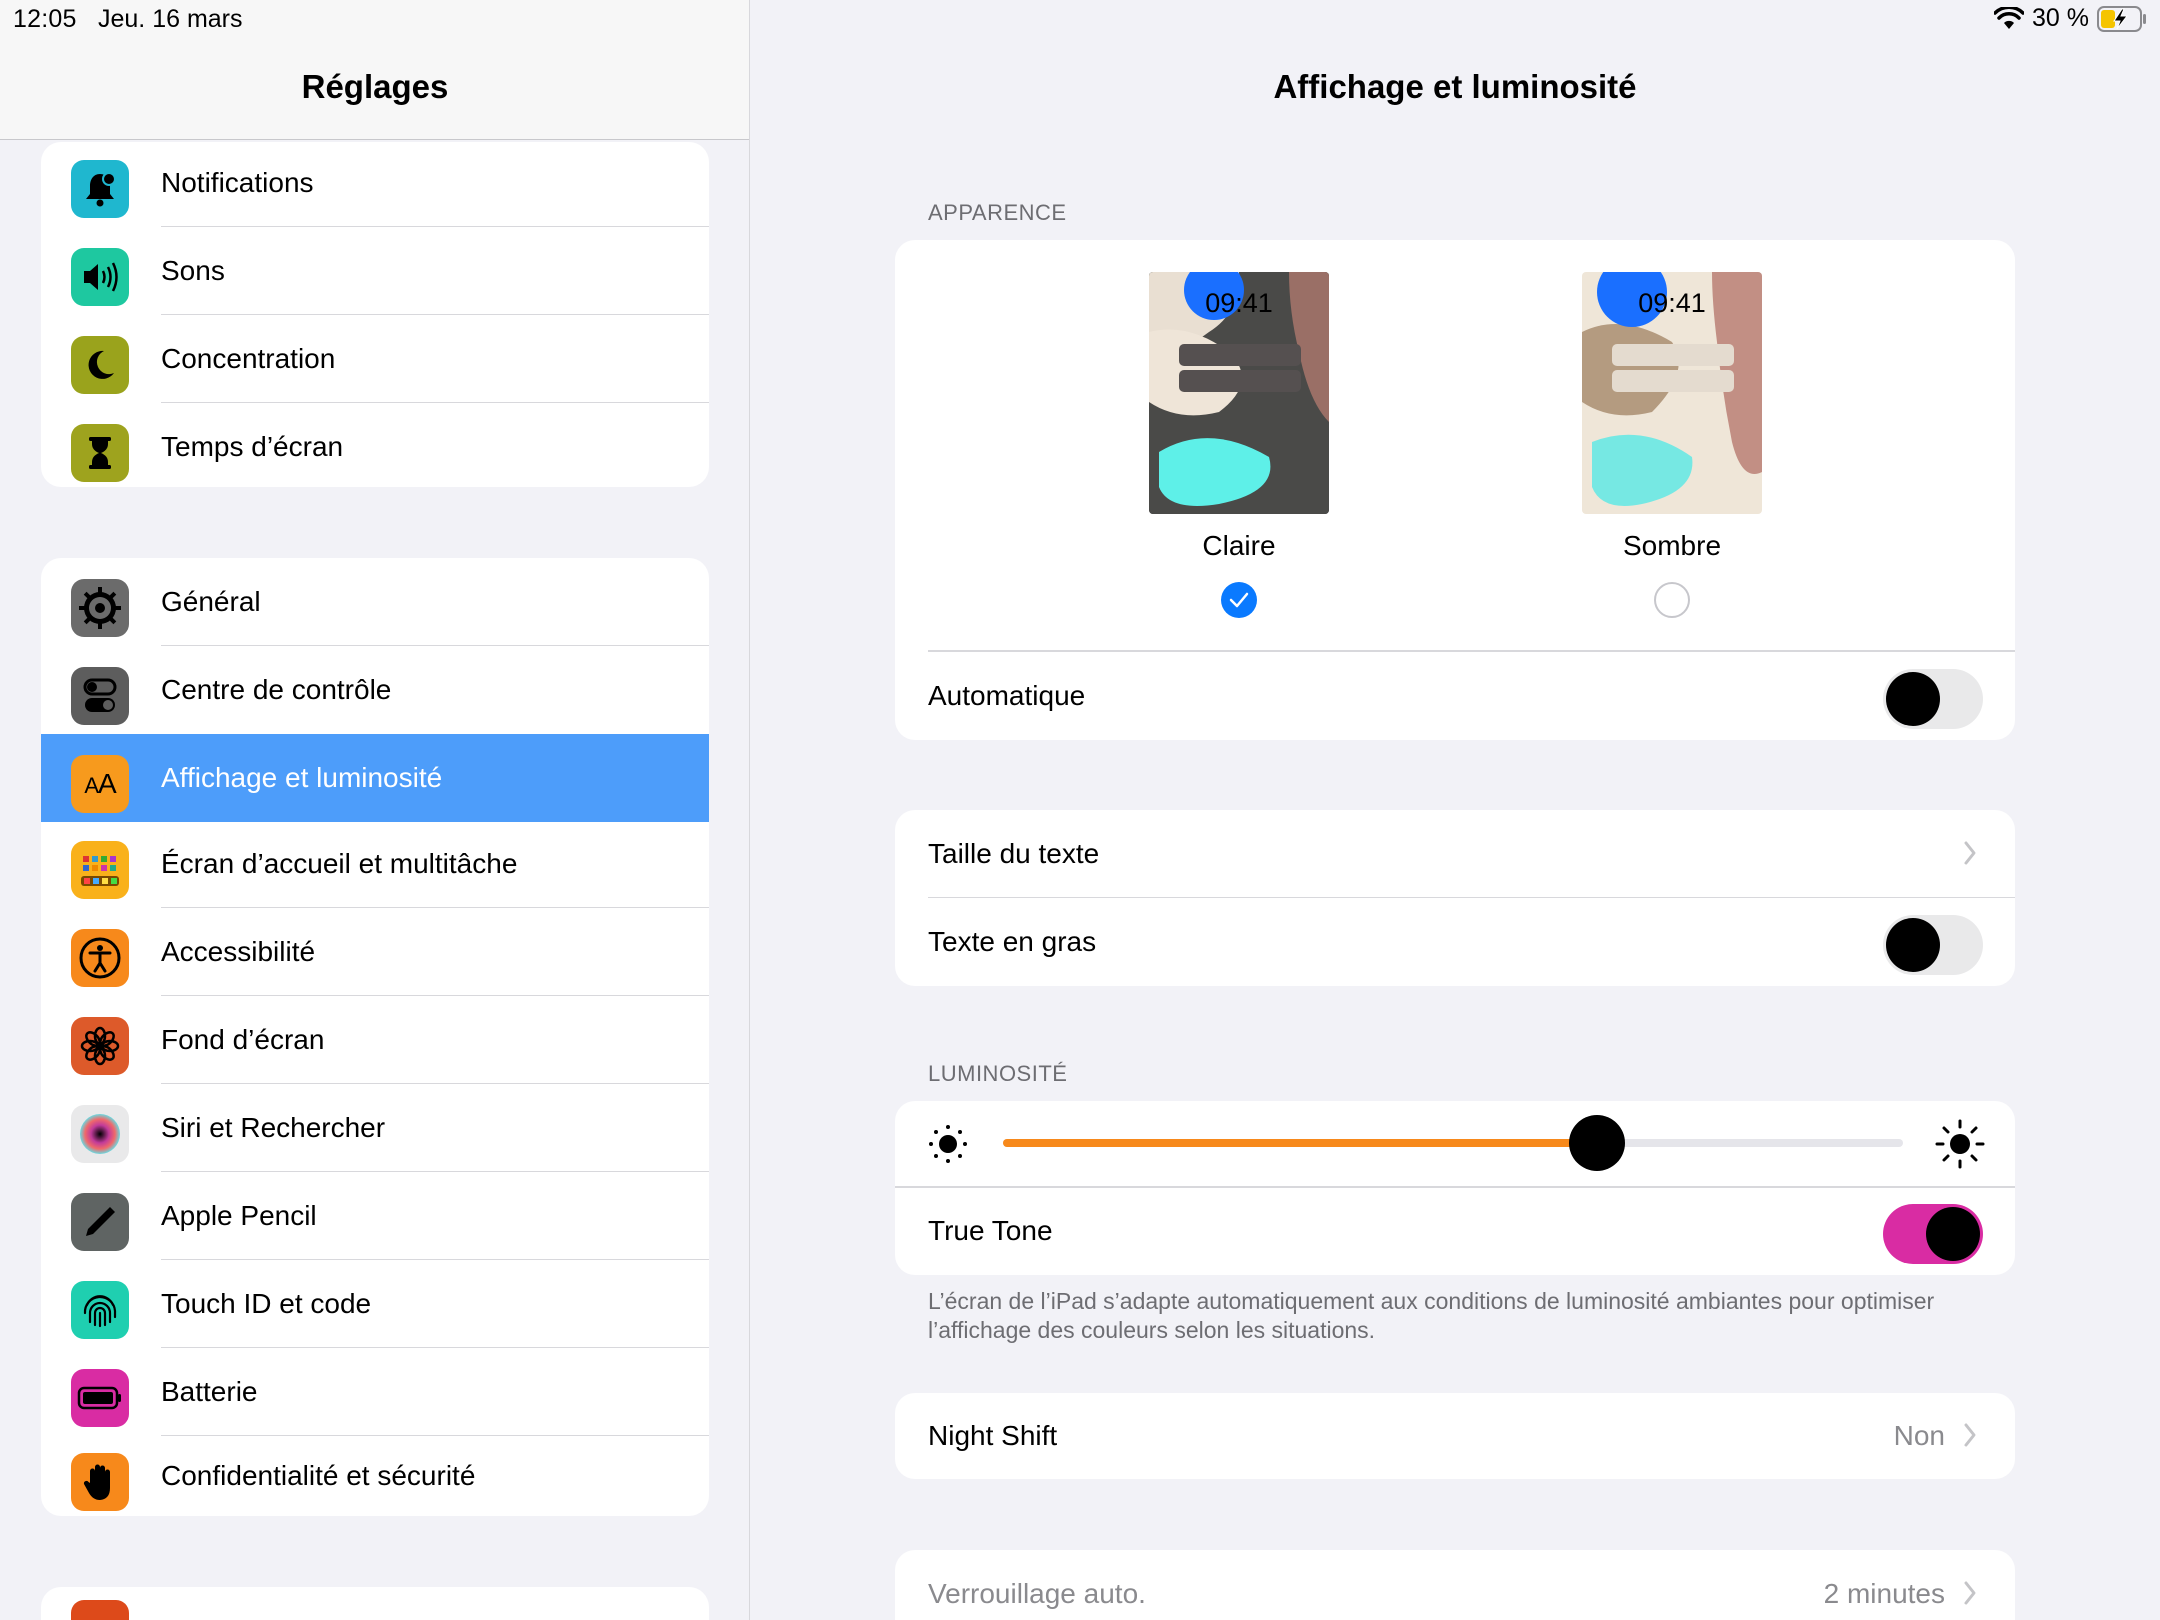  I want to click on automatic-label: Automatique, so click(1007, 695).